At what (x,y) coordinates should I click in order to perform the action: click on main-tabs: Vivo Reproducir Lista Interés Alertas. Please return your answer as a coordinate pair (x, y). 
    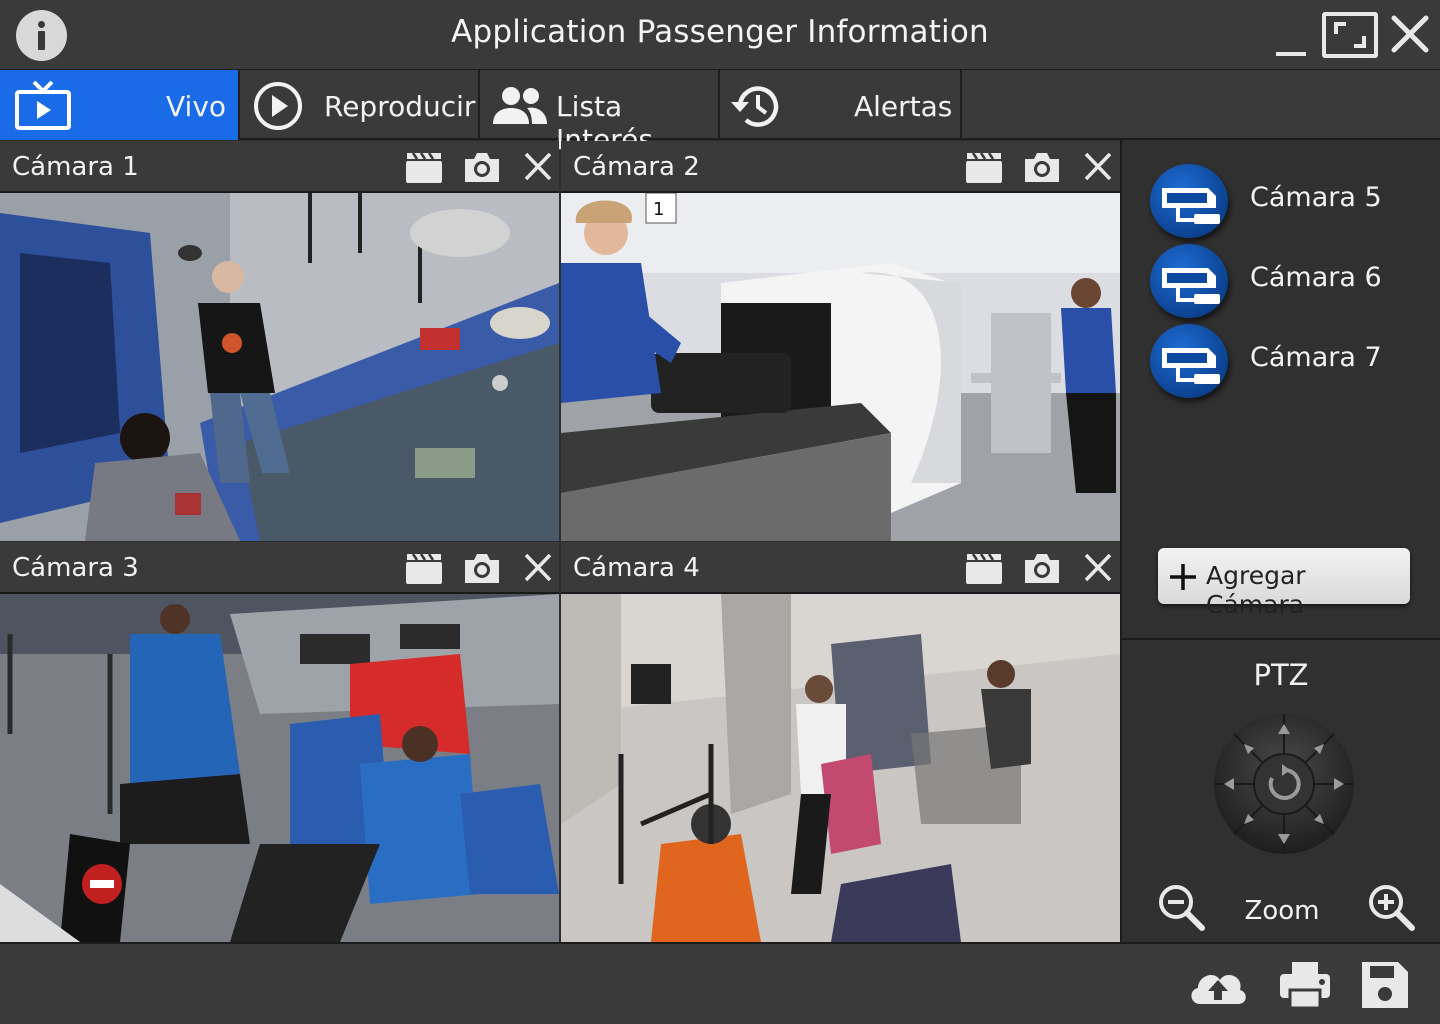
    Looking at the image, I should click on (720, 113).